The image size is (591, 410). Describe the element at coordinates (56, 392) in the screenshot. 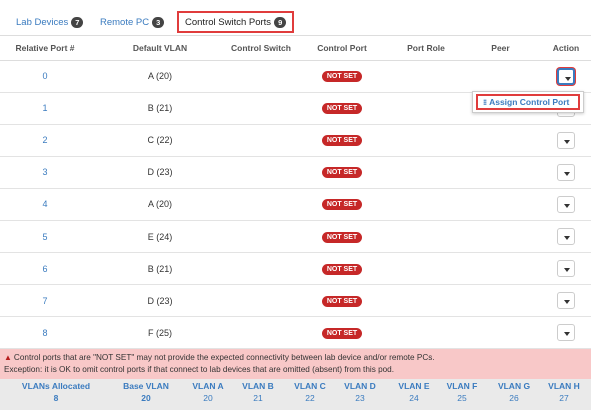

I see `vlan-summary-item: VLANs Allocated 8` at that location.